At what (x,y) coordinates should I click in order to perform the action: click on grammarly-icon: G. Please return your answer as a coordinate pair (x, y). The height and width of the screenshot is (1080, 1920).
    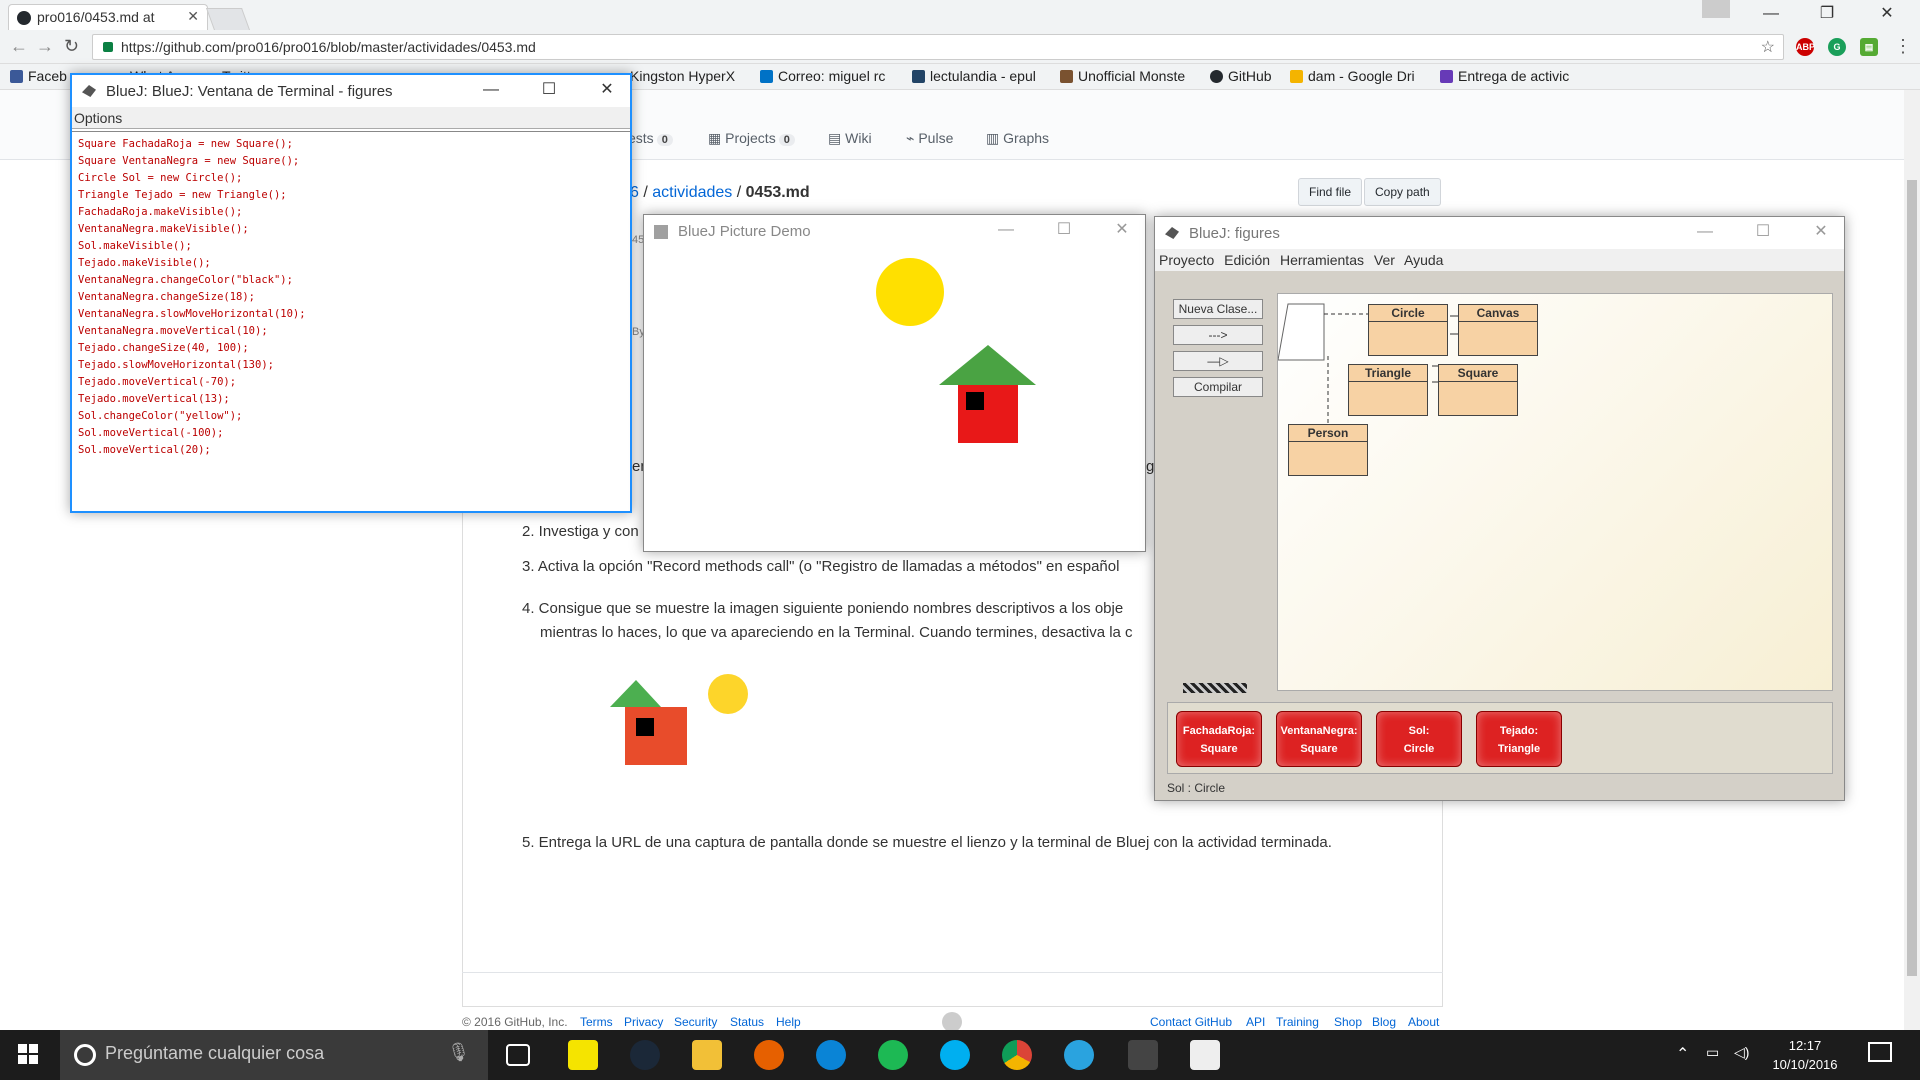
    Looking at the image, I should click on (1837, 47).